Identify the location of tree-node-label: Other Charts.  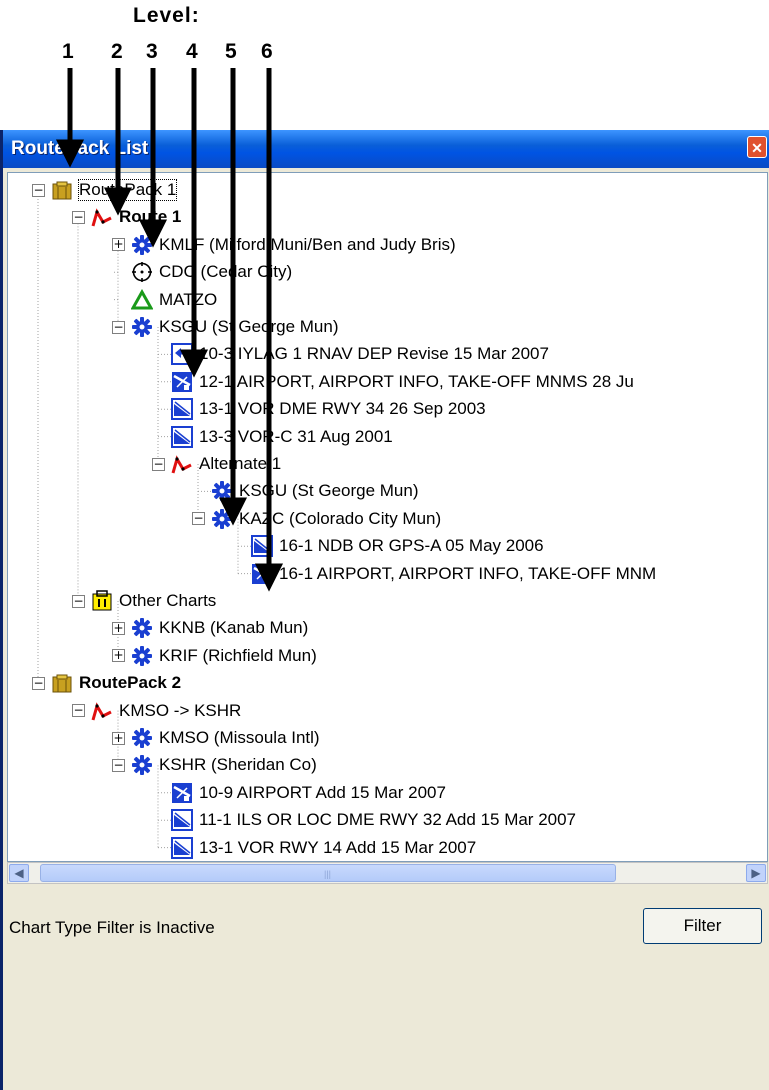
(168, 600).